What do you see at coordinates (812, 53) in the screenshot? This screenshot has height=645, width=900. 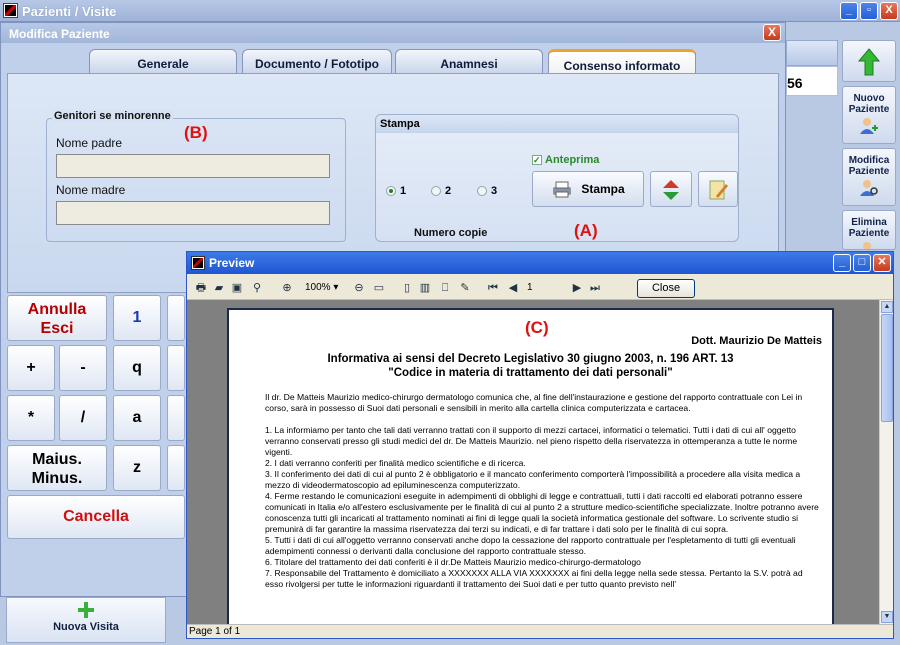 I see `grid-header` at bounding box center [812, 53].